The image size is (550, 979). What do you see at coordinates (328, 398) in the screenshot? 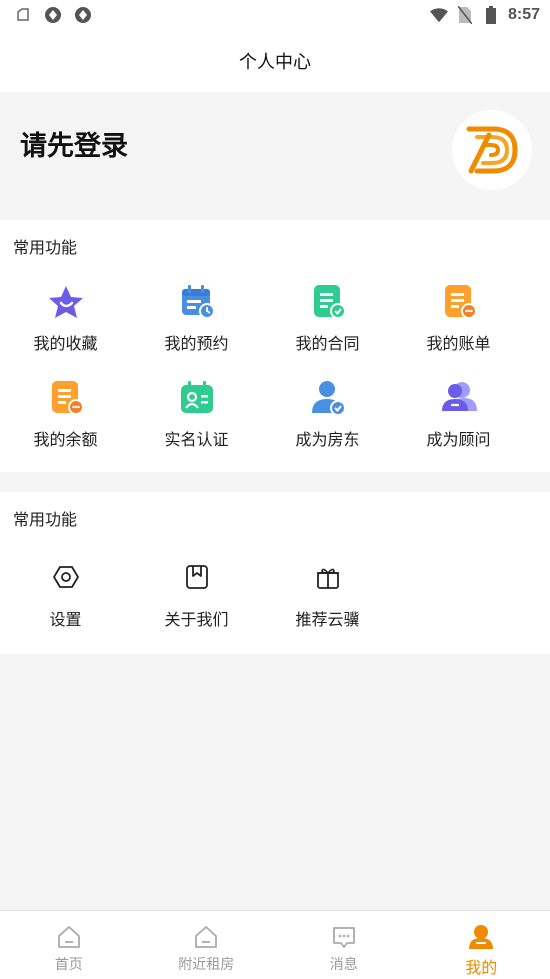
I see `landlord-icon` at bounding box center [328, 398].